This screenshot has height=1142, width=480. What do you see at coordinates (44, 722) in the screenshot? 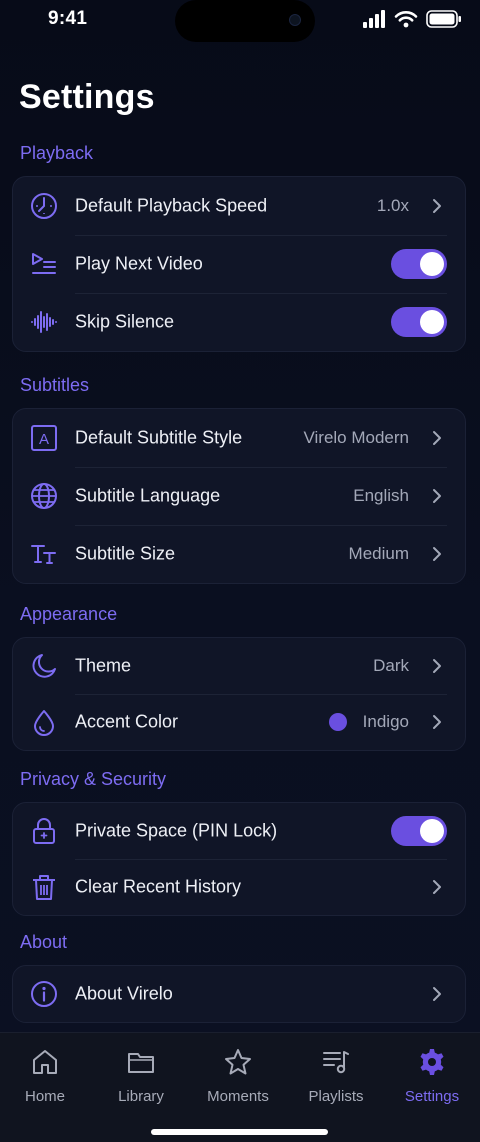
I see `droplet-icon` at bounding box center [44, 722].